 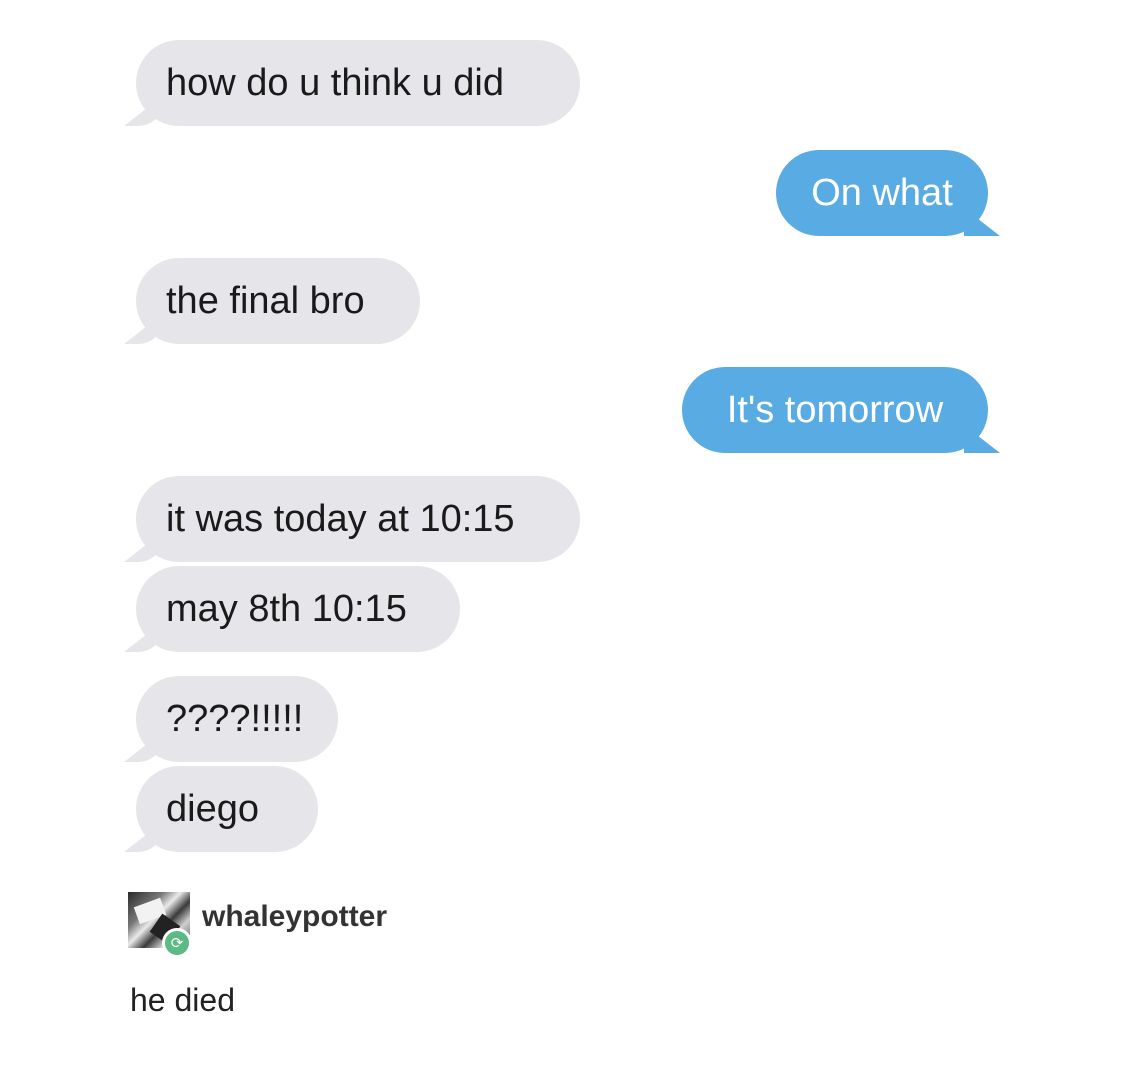 I want to click on reblog-header: ⟳ whaleypotter, so click(x=328, y=924).